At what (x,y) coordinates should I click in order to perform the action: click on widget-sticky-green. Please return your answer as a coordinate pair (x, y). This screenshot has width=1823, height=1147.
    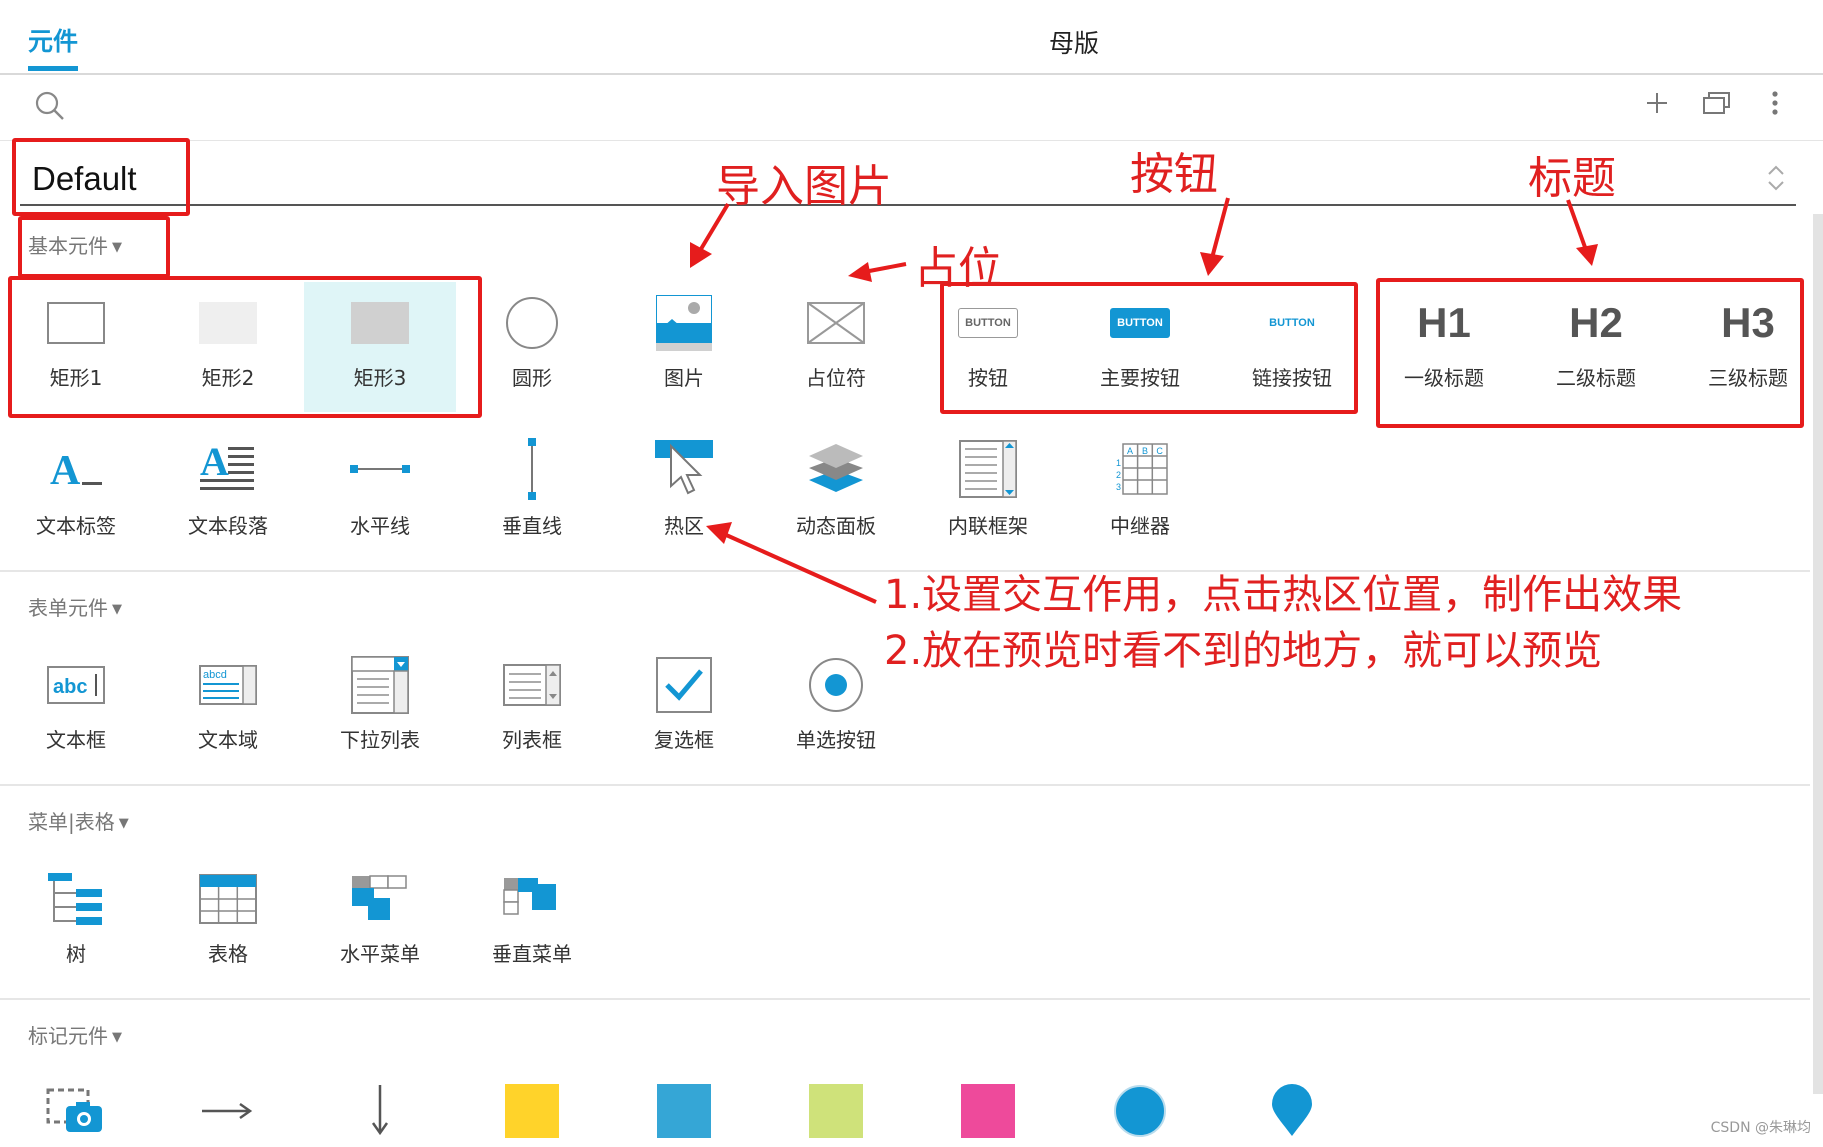
    Looking at the image, I should click on (836, 1105).